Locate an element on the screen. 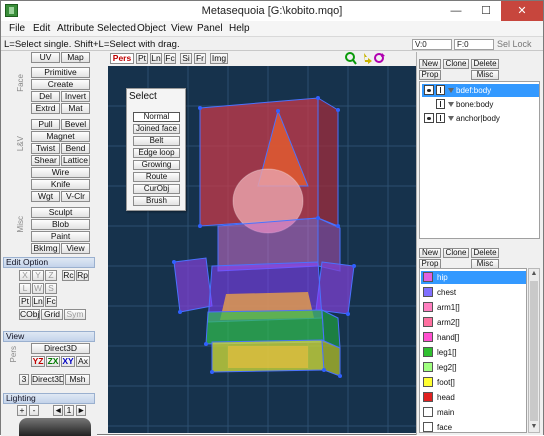 This screenshot has width=544, height=436. symmetry-toggle: Sym is located at coordinates (75, 314).